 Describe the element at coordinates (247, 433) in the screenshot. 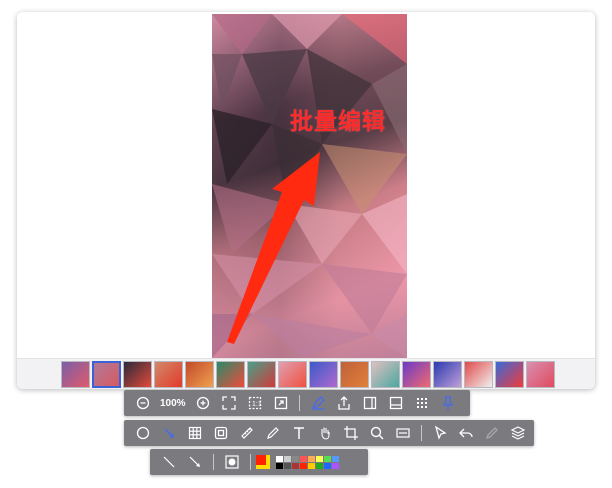

I see `ruler-icon` at that location.